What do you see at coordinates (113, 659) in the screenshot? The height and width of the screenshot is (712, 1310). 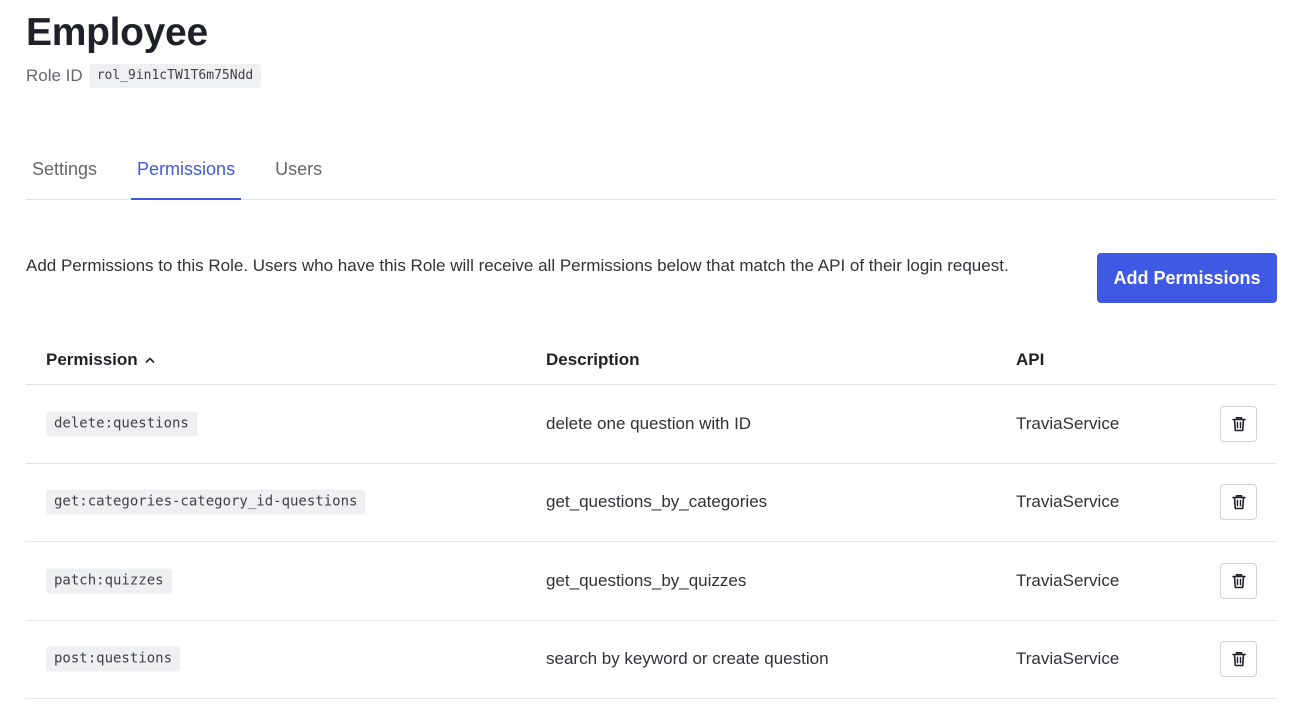 I see `permission-name: post:questions` at bounding box center [113, 659].